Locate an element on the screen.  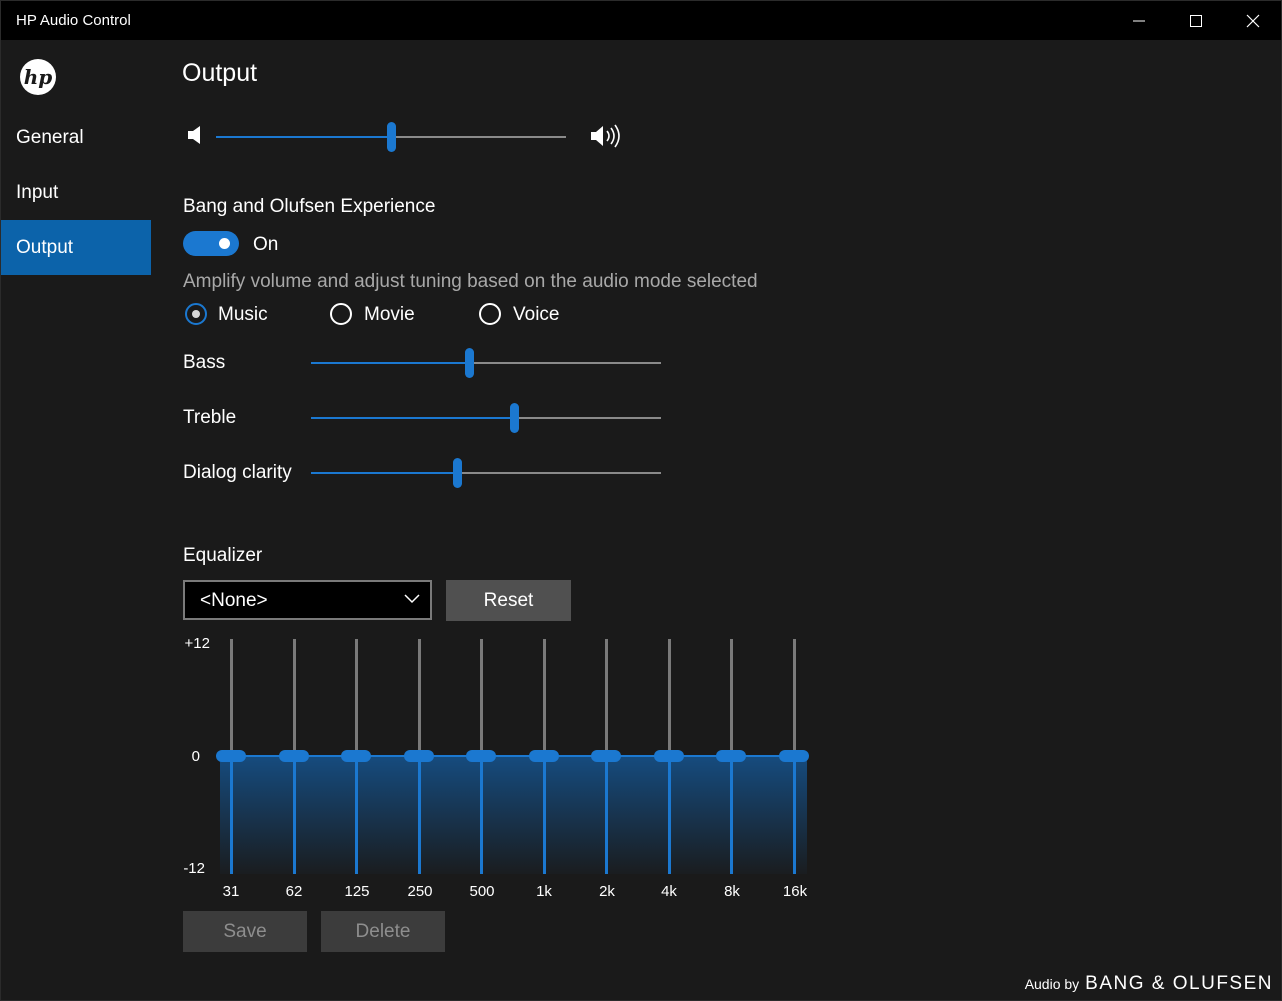
window-title: HP Audio Control is located at coordinates (73, 20).